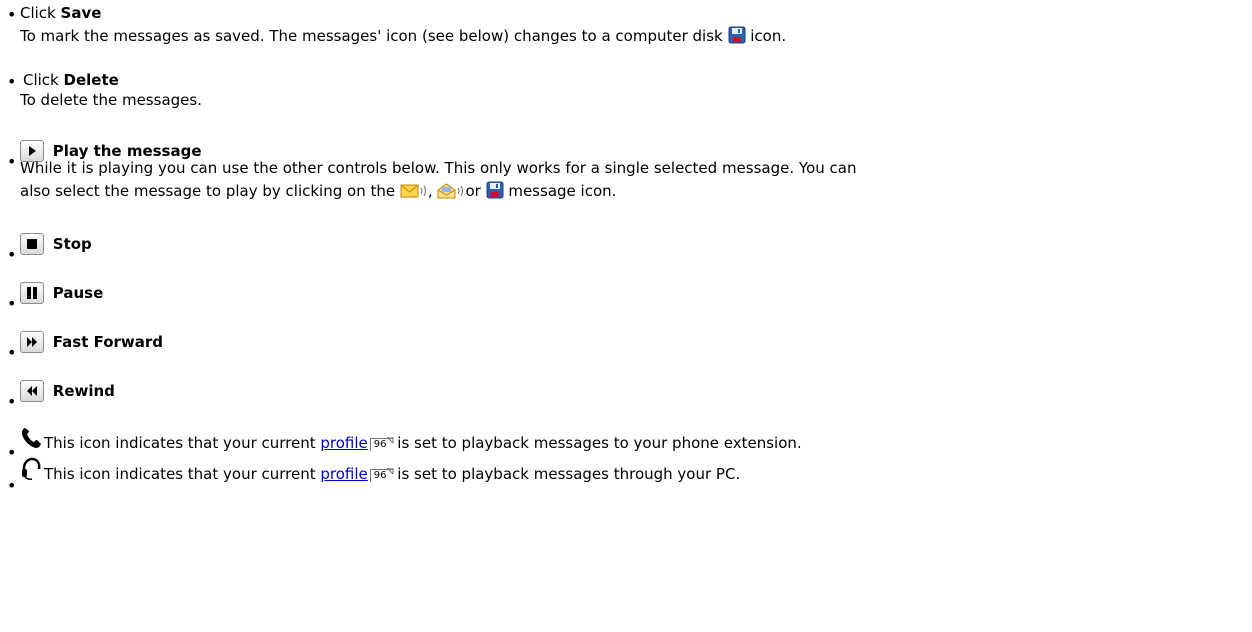 The image size is (1252, 632). Describe the element at coordinates (91, 80) in the screenshot. I see `delete-label: Delete` at that location.